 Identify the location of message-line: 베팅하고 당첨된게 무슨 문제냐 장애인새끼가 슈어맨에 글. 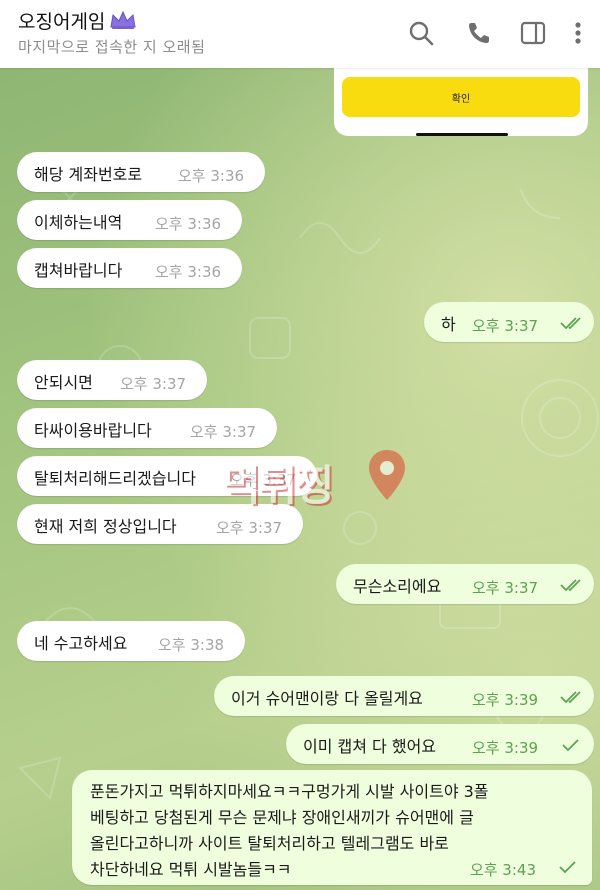
(282, 817).